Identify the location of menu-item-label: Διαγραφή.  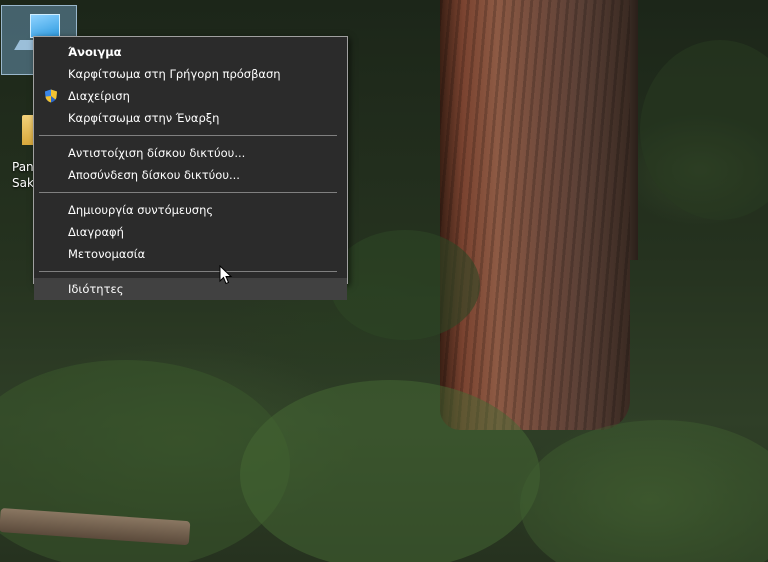
(96, 232).